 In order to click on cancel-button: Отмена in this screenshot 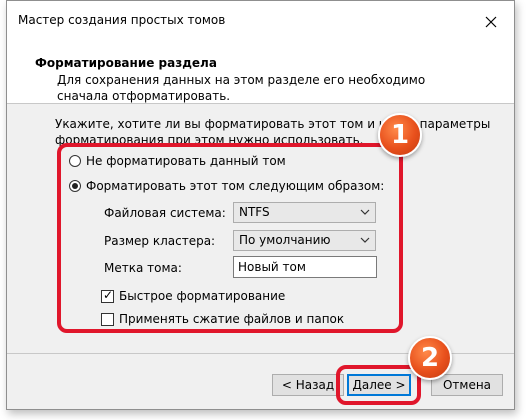, I will do `click(467, 385)`.